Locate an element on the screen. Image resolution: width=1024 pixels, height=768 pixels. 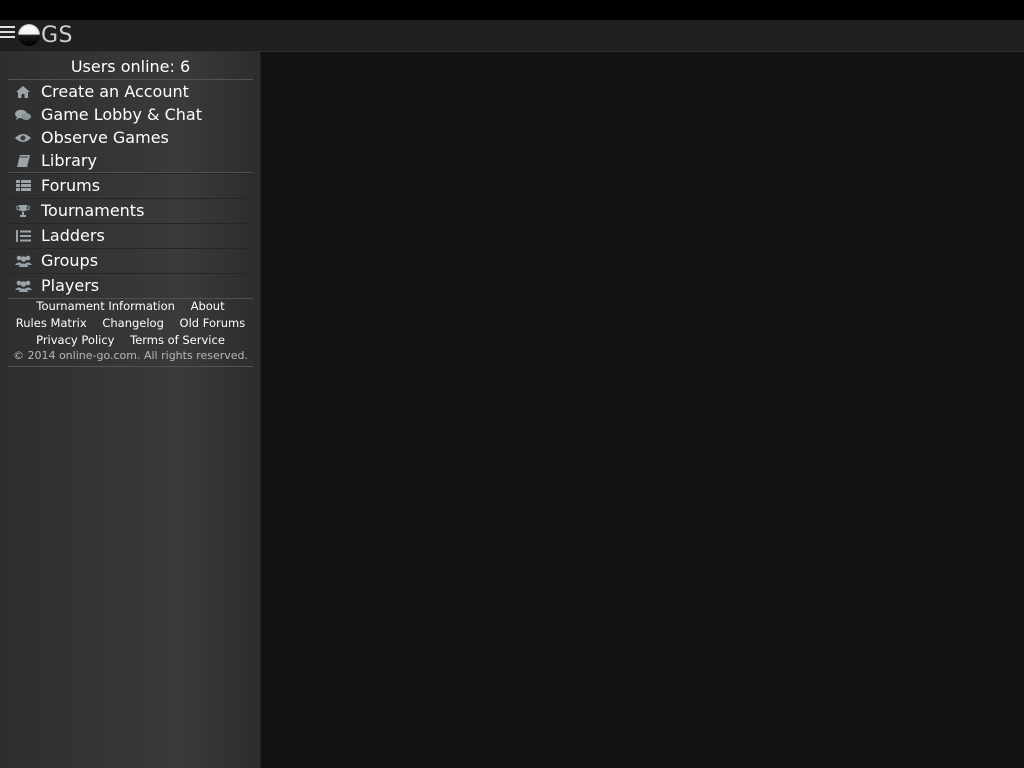
sidebar-item-label: Tournaments is located at coordinates (93, 210).